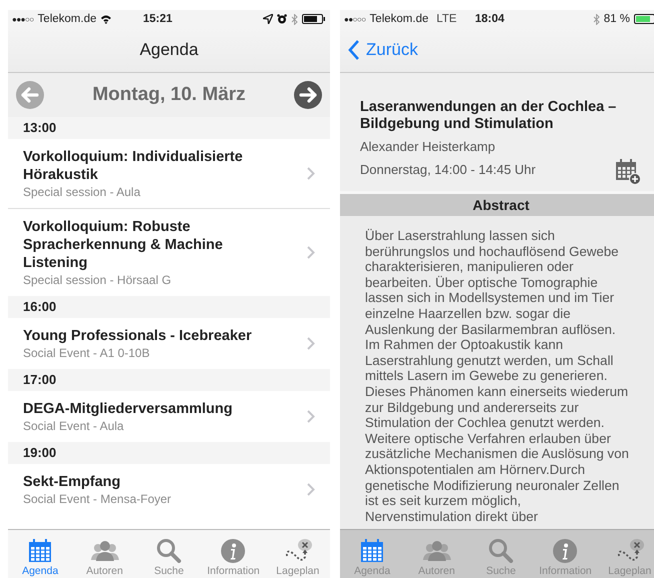  I want to click on speaker-name: Alexander Heisterkamp, so click(428, 146).